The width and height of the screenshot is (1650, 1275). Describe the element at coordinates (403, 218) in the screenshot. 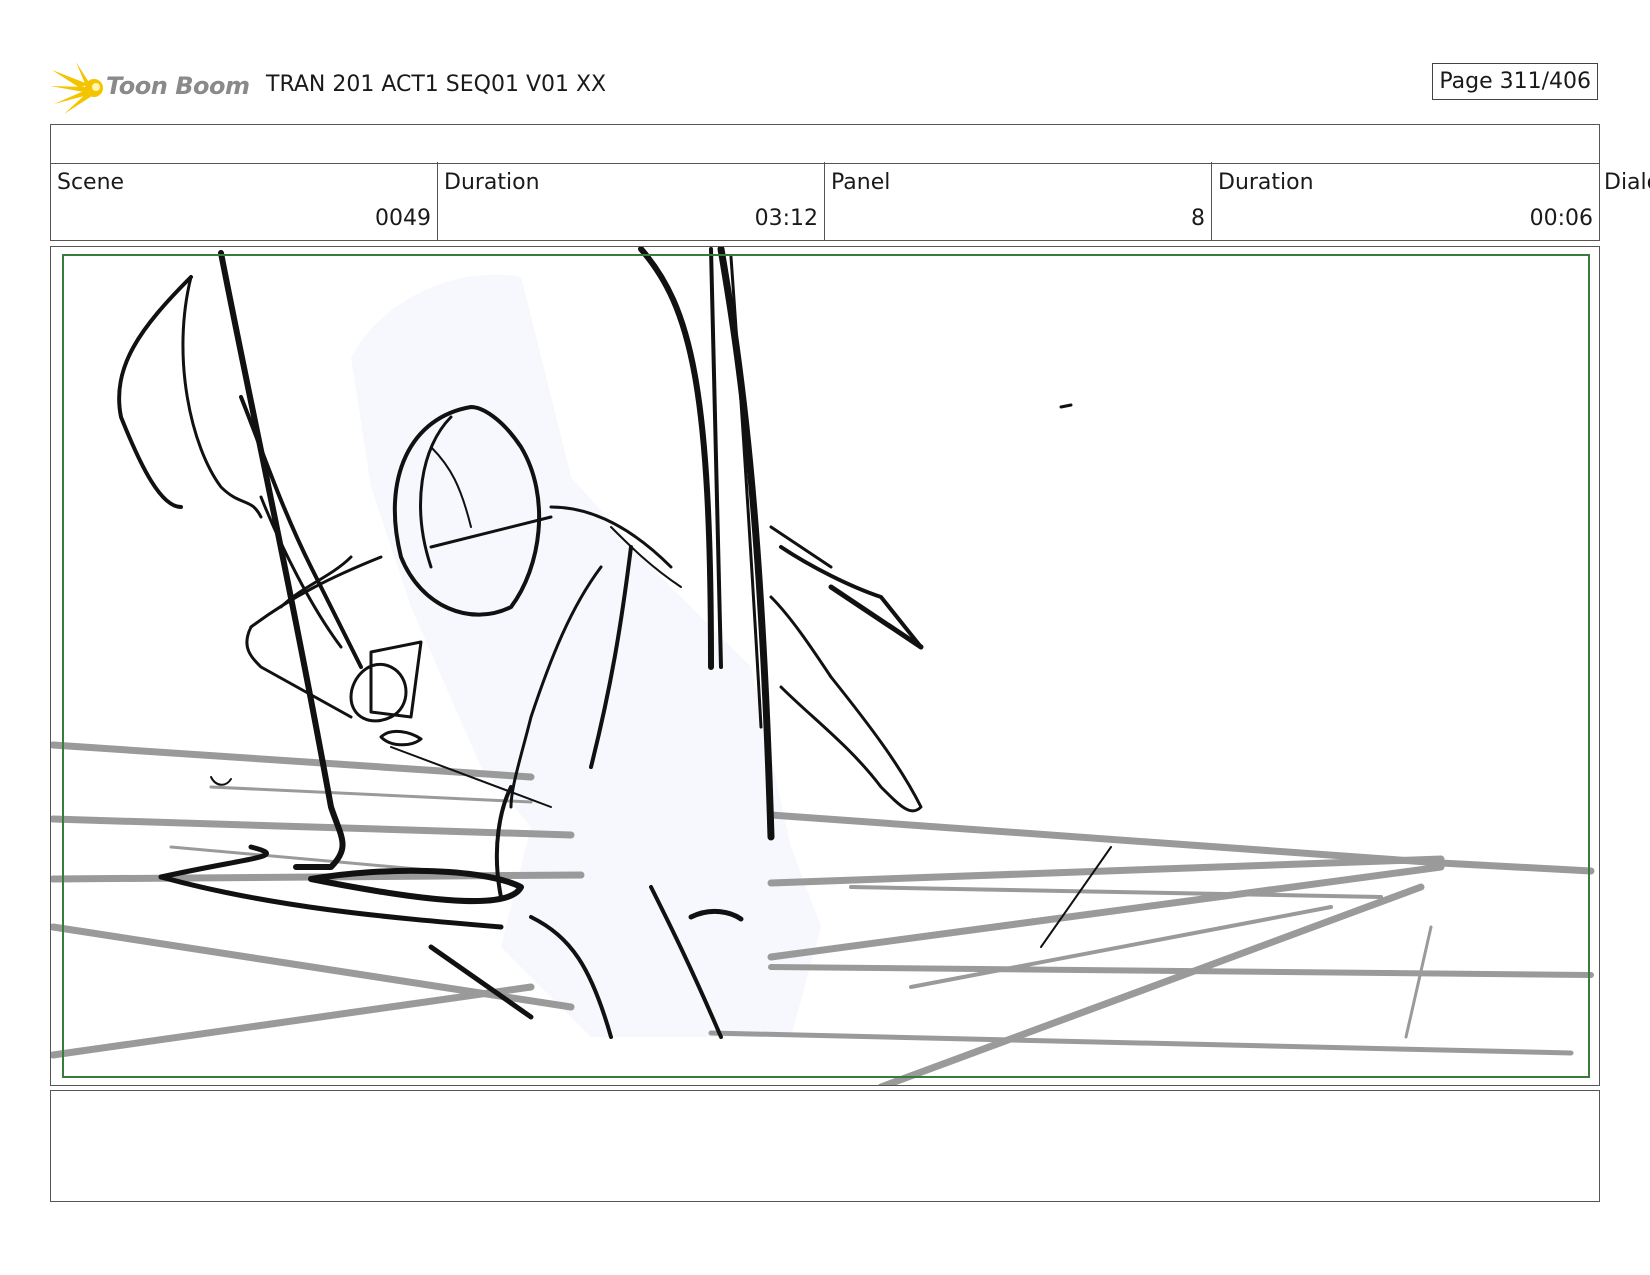

I see `scene-value: 0049` at that location.